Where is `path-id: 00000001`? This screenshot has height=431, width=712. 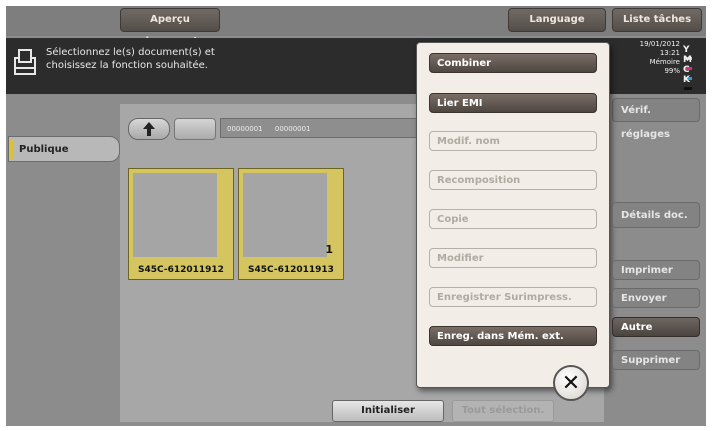 path-id: 00000001 is located at coordinates (245, 129).